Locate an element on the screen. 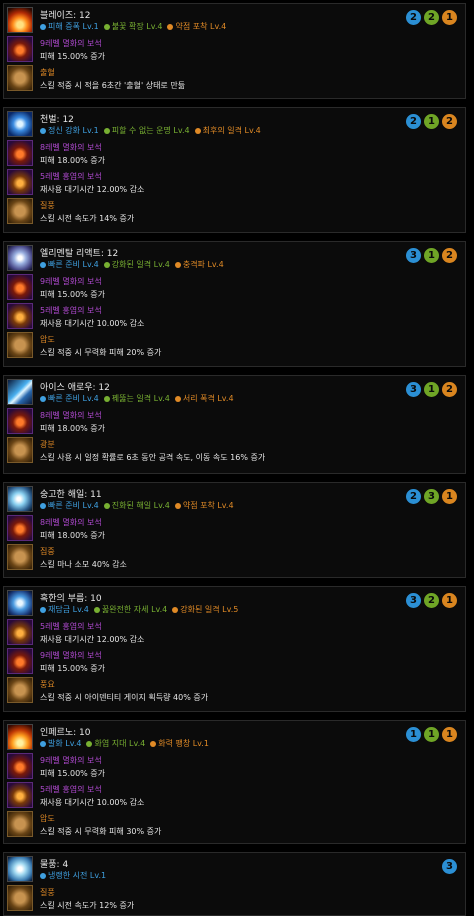  skill-card: 물풍: 4 냉랭한 시전 Lv.1 3 질풍 스킬 시전 속도가 12% 증가 is located at coordinates (234, 884).